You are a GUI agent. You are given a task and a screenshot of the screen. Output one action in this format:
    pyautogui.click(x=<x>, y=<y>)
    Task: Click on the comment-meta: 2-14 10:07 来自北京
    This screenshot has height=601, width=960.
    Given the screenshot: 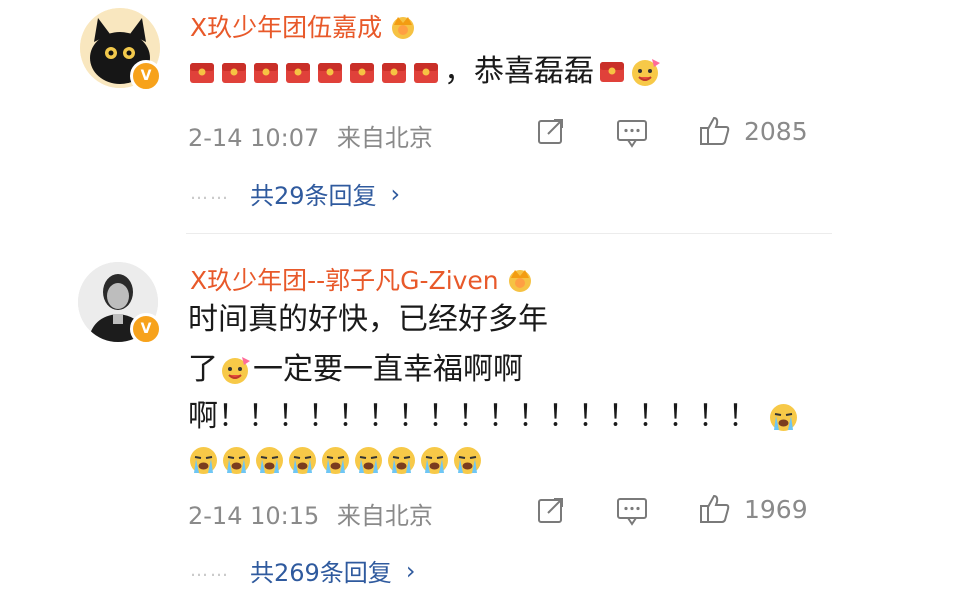 What is the action you would take?
    pyautogui.click(x=310, y=135)
    